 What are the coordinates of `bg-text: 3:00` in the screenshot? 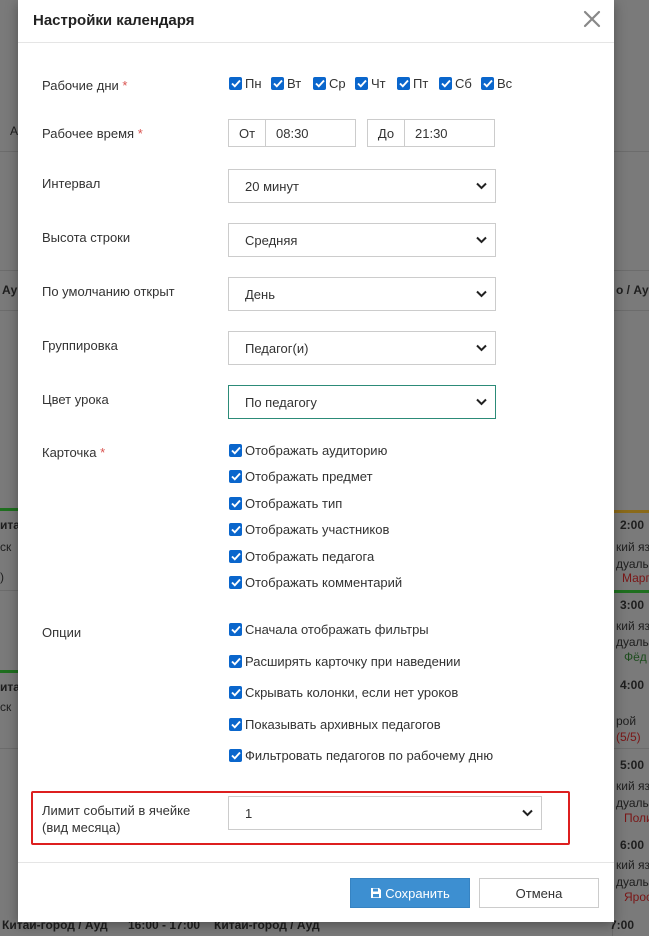 It's located at (632, 605).